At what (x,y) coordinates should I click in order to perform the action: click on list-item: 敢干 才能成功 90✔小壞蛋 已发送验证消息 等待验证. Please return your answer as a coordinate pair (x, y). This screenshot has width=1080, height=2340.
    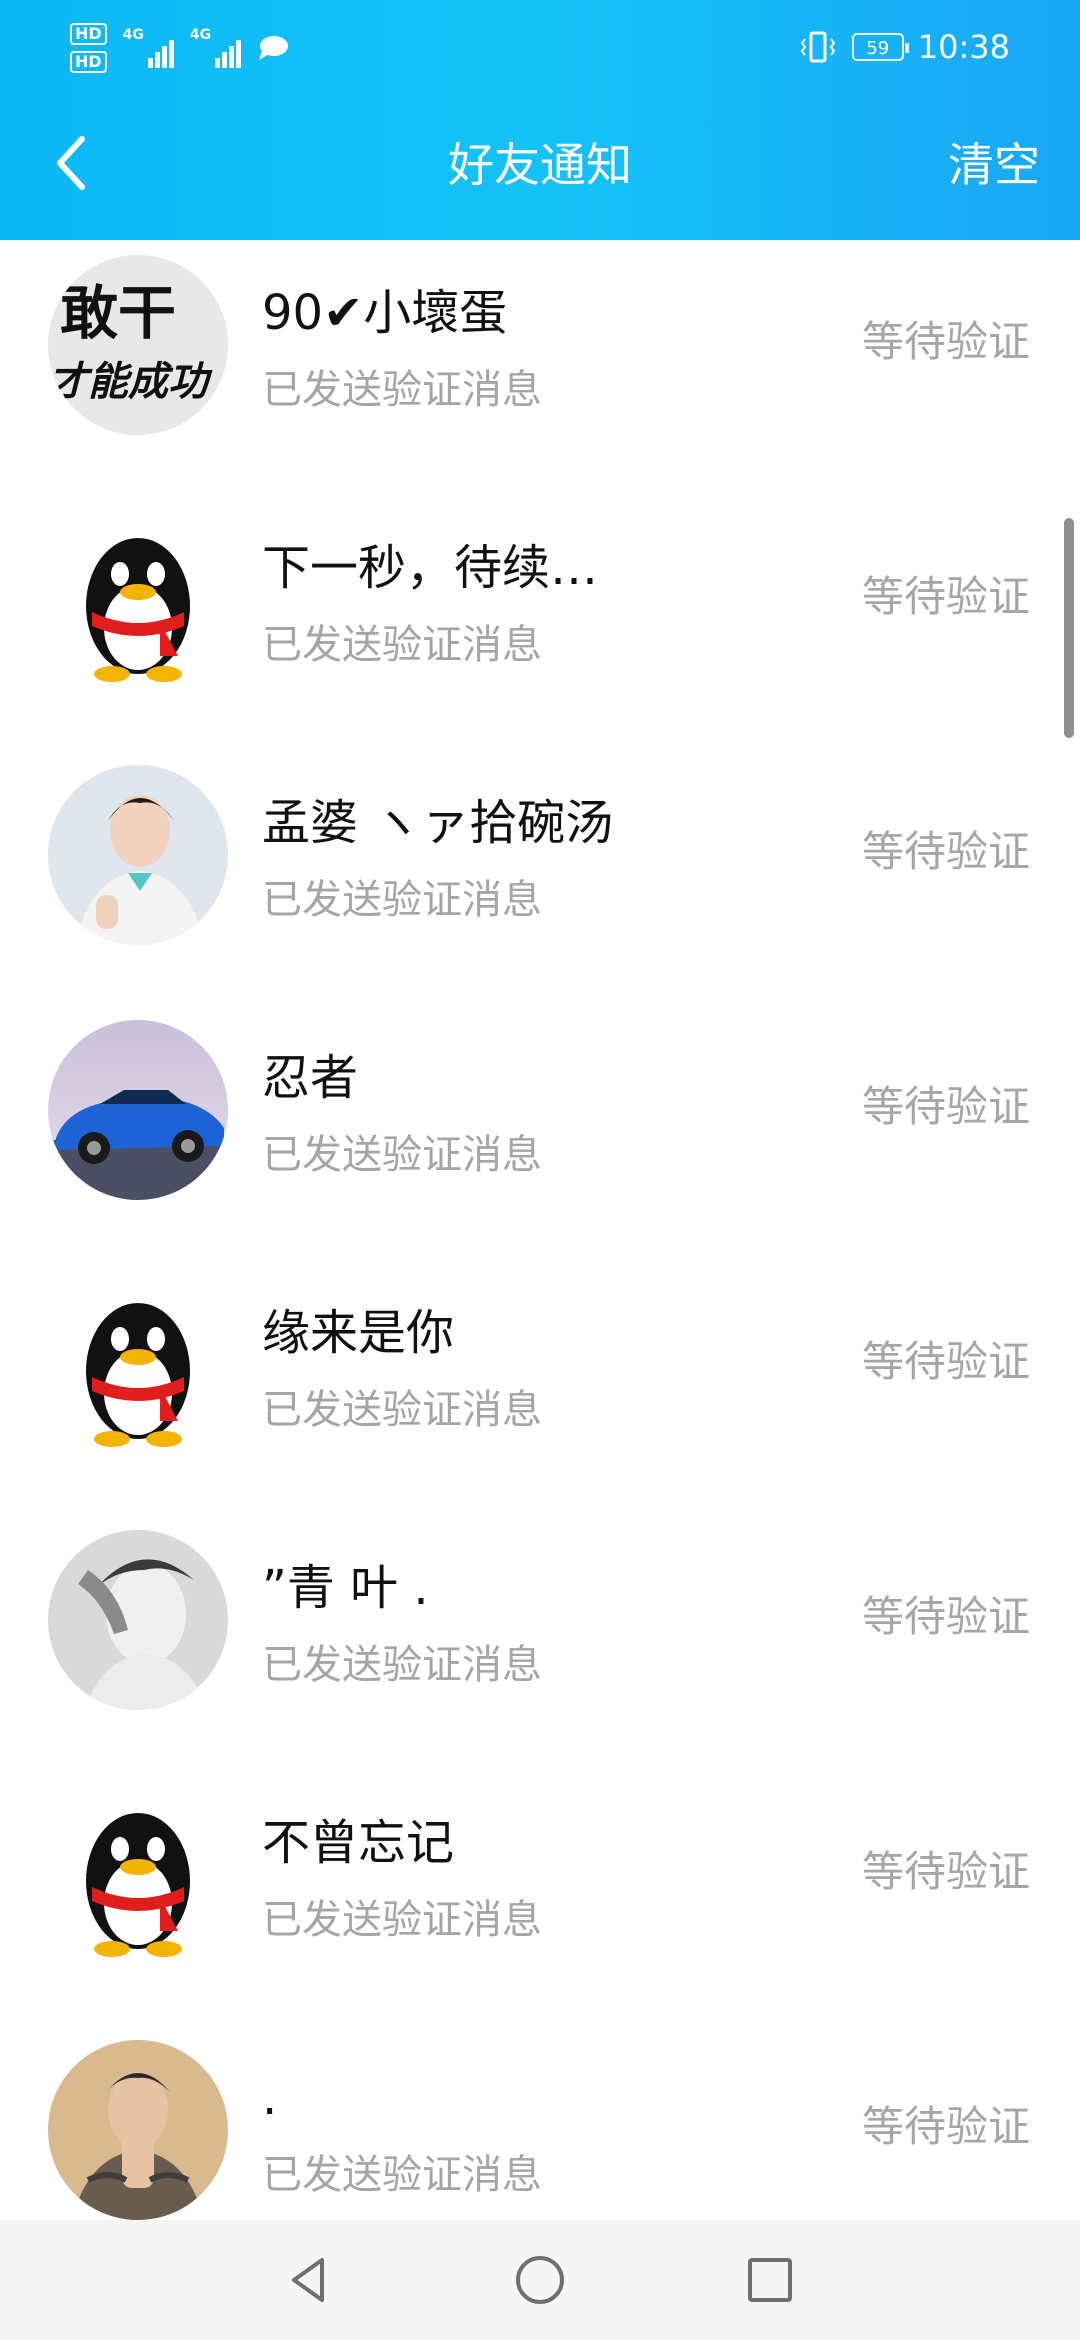
    Looking at the image, I should click on (540, 367).